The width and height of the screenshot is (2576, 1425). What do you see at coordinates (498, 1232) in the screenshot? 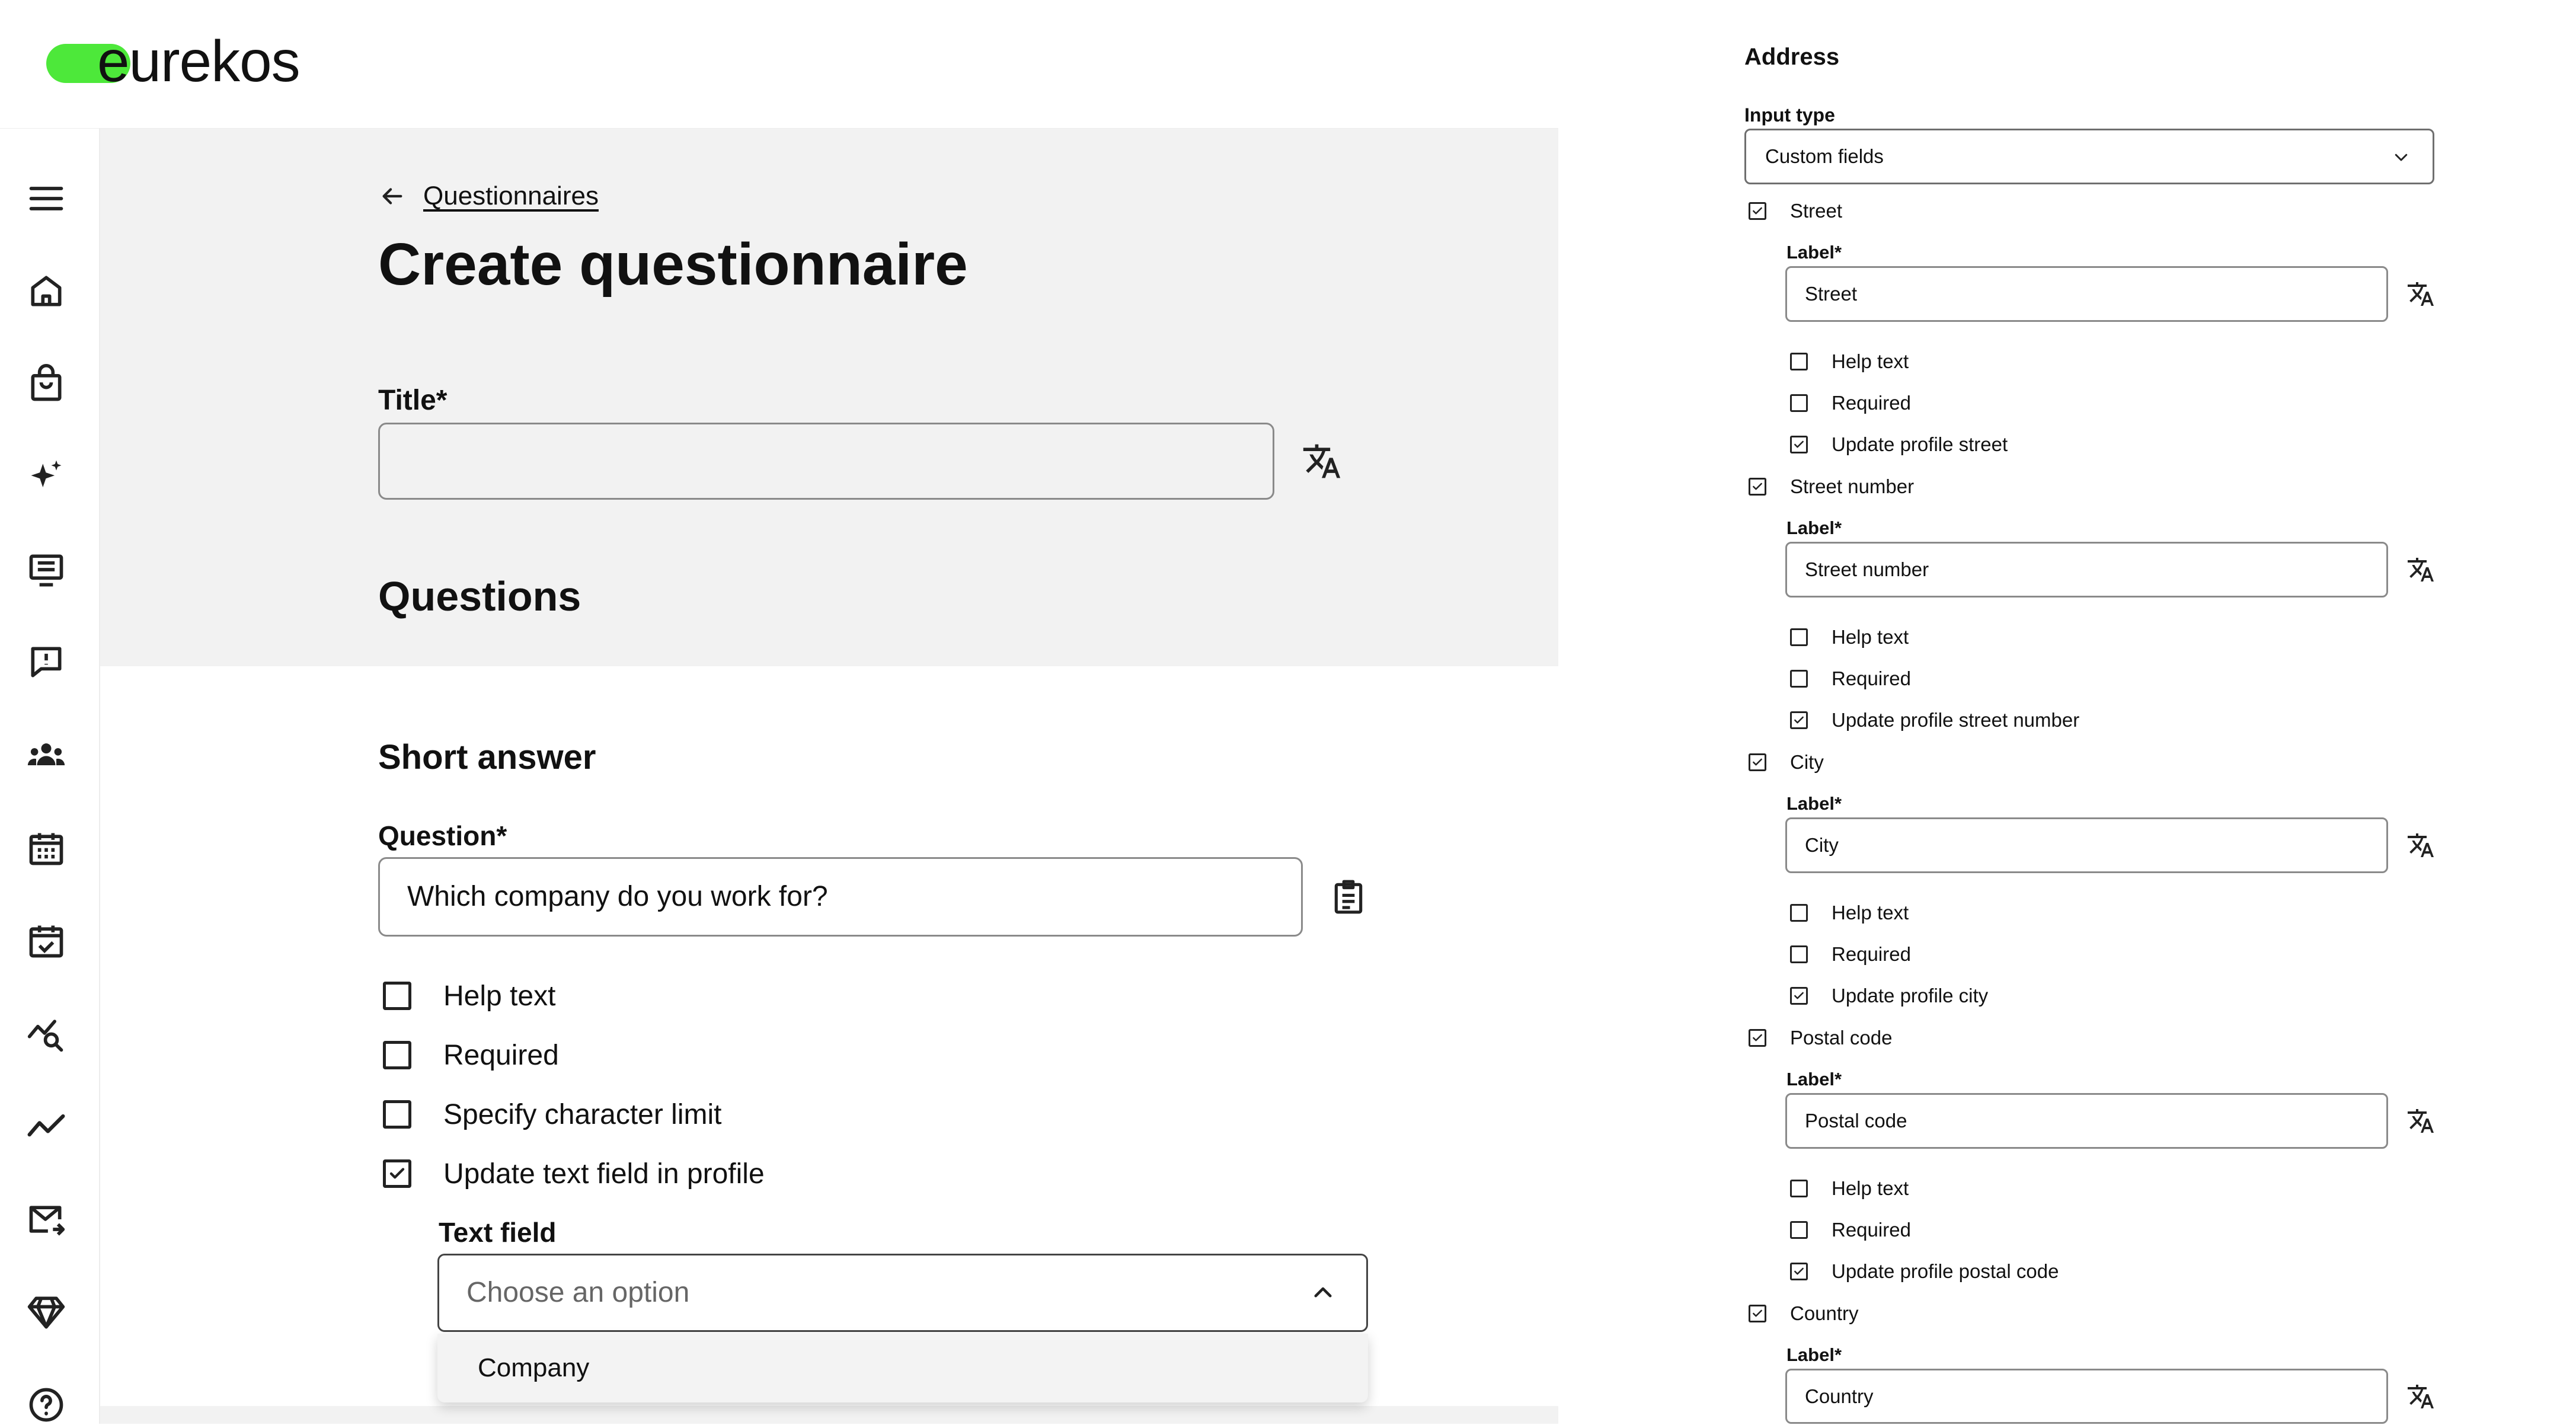
I see `text-field-label: Text field` at bounding box center [498, 1232].